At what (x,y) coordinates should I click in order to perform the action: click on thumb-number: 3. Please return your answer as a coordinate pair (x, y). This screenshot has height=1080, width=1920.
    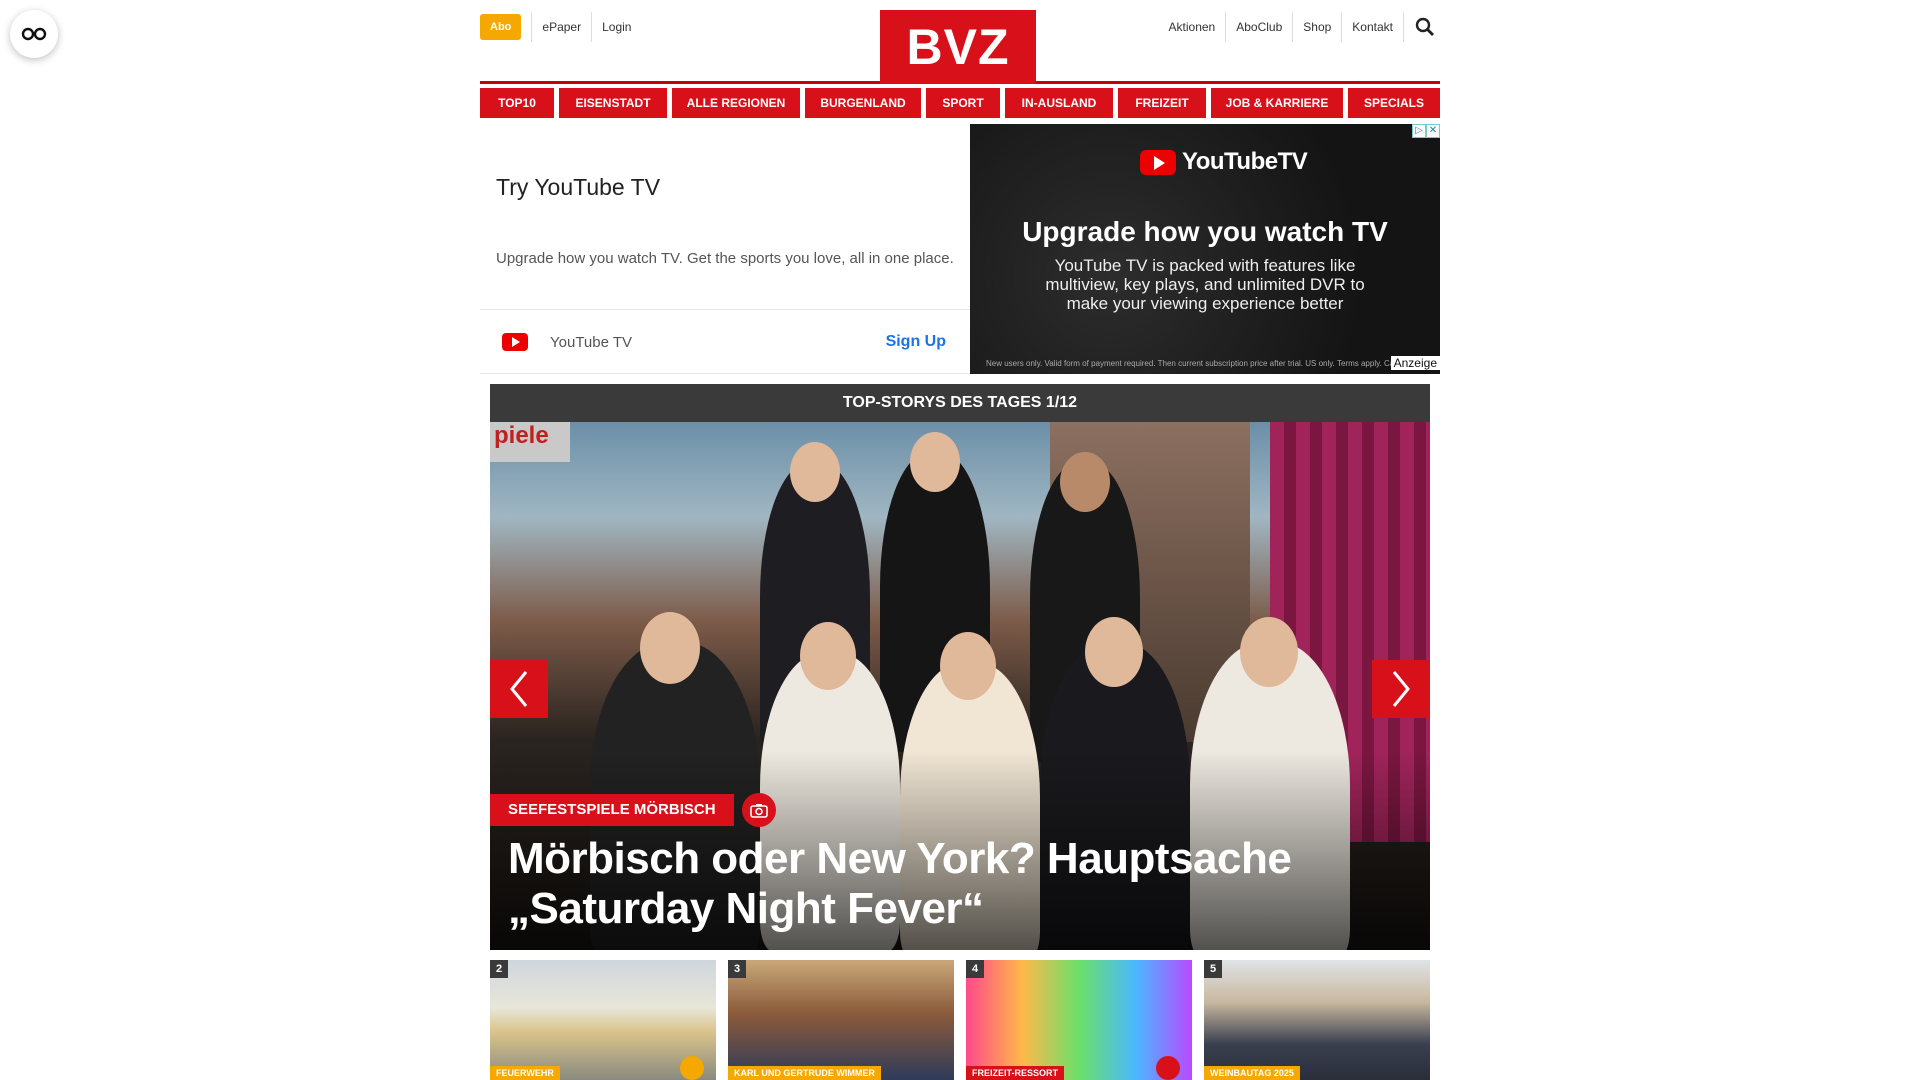
    Looking at the image, I should click on (737, 969).